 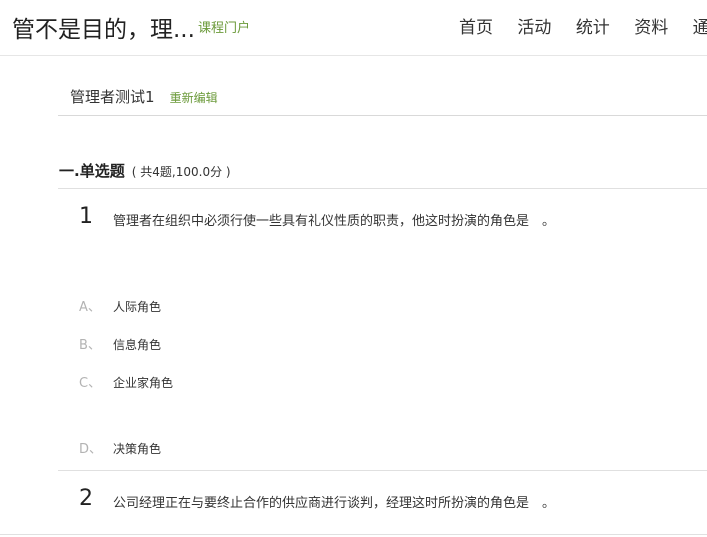 What do you see at coordinates (476, 25) in the screenshot?
I see `nav-item-home: 首页` at bounding box center [476, 25].